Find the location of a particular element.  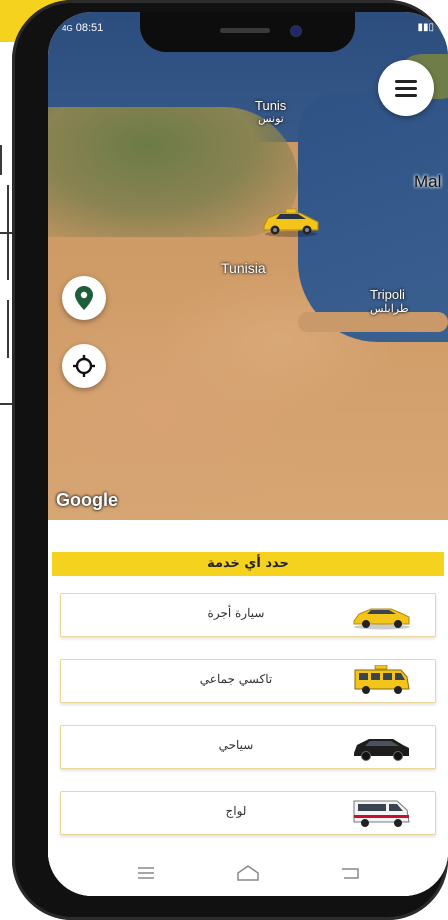

map-label-malta: Mal is located at coordinates (428, 181).